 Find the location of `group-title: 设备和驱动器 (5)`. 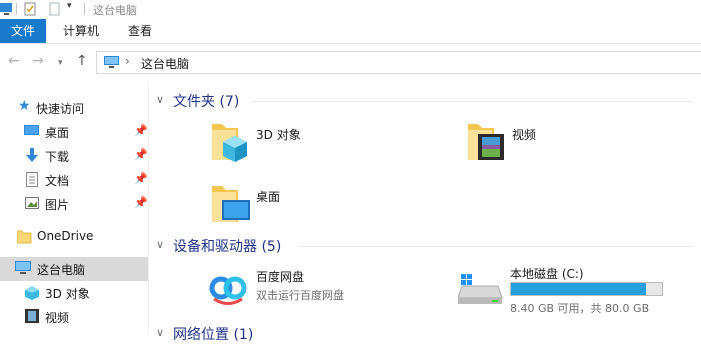

group-title: 设备和驱动器 (5) is located at coordinates (227, 247).